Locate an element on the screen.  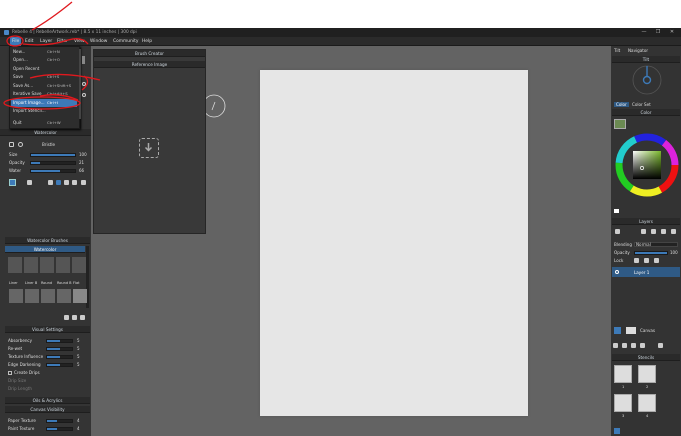
canvas-thumbnail is located at coordinates (631, 330).